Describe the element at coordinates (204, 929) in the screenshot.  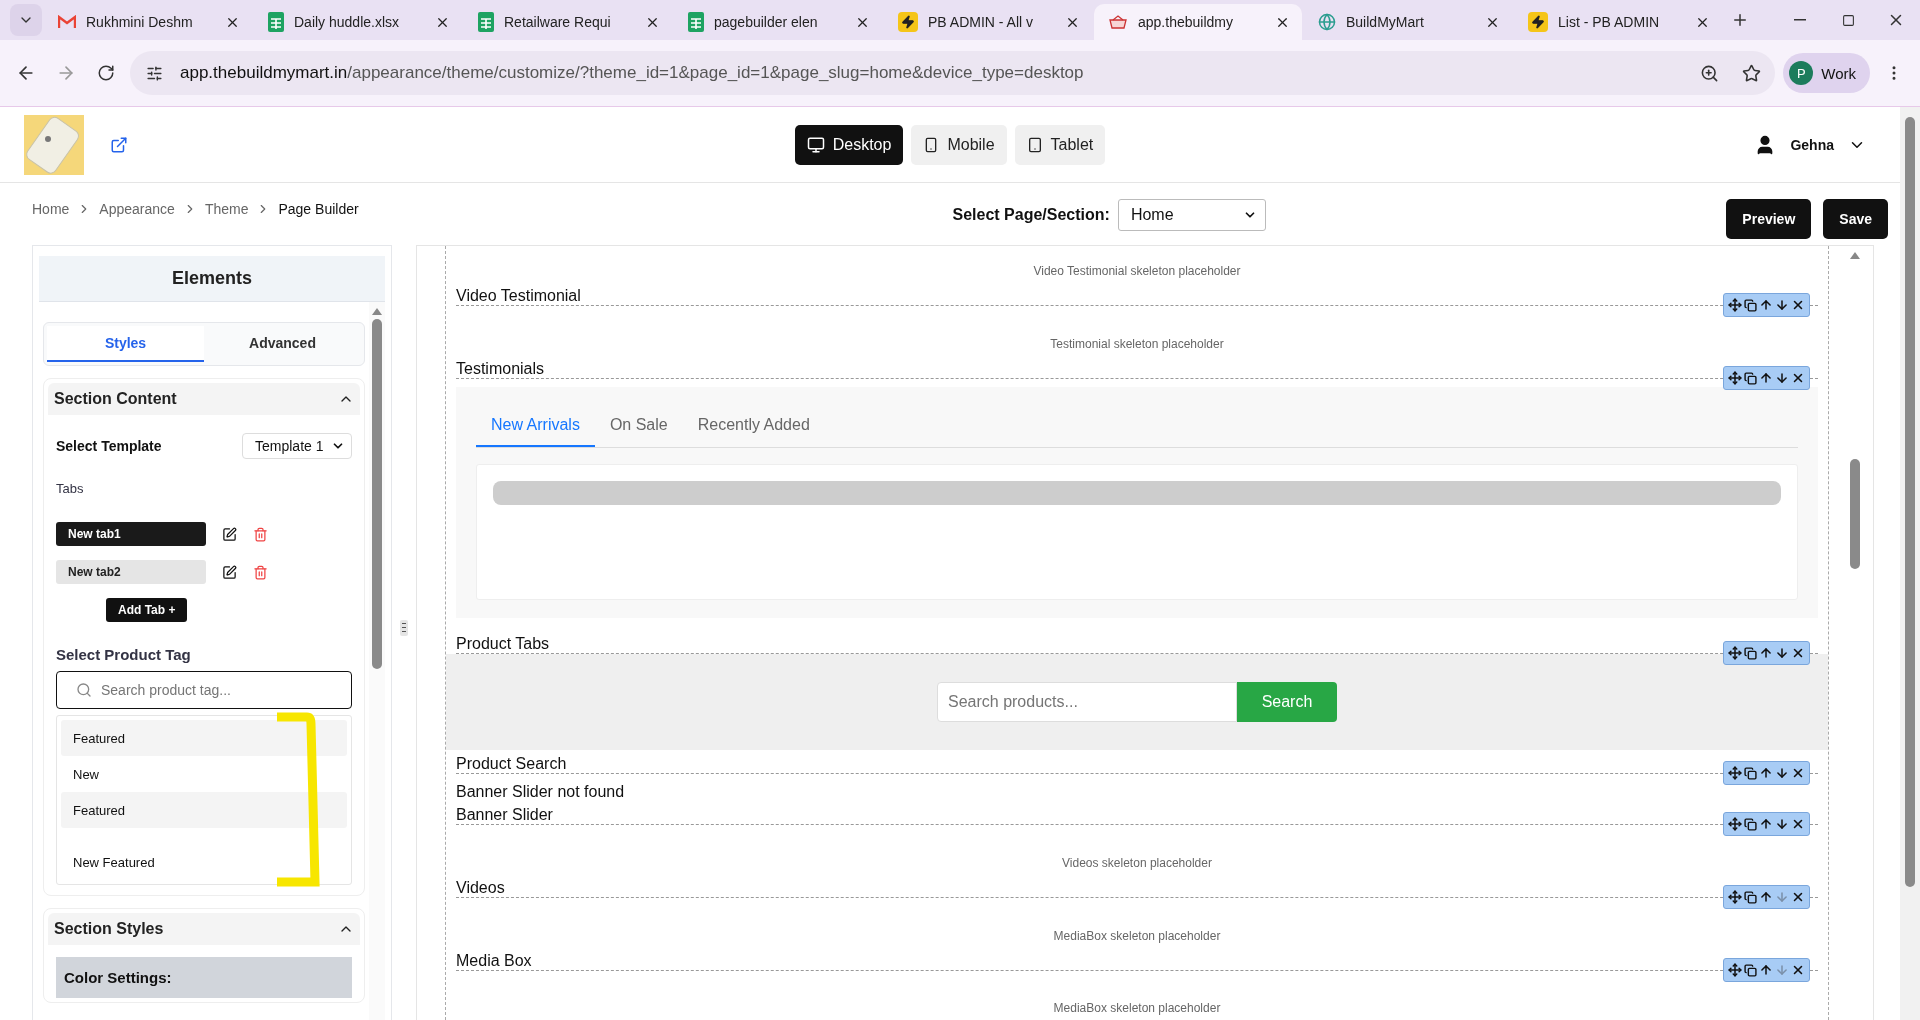
I see `accordion-header: Section Styles` at that location.